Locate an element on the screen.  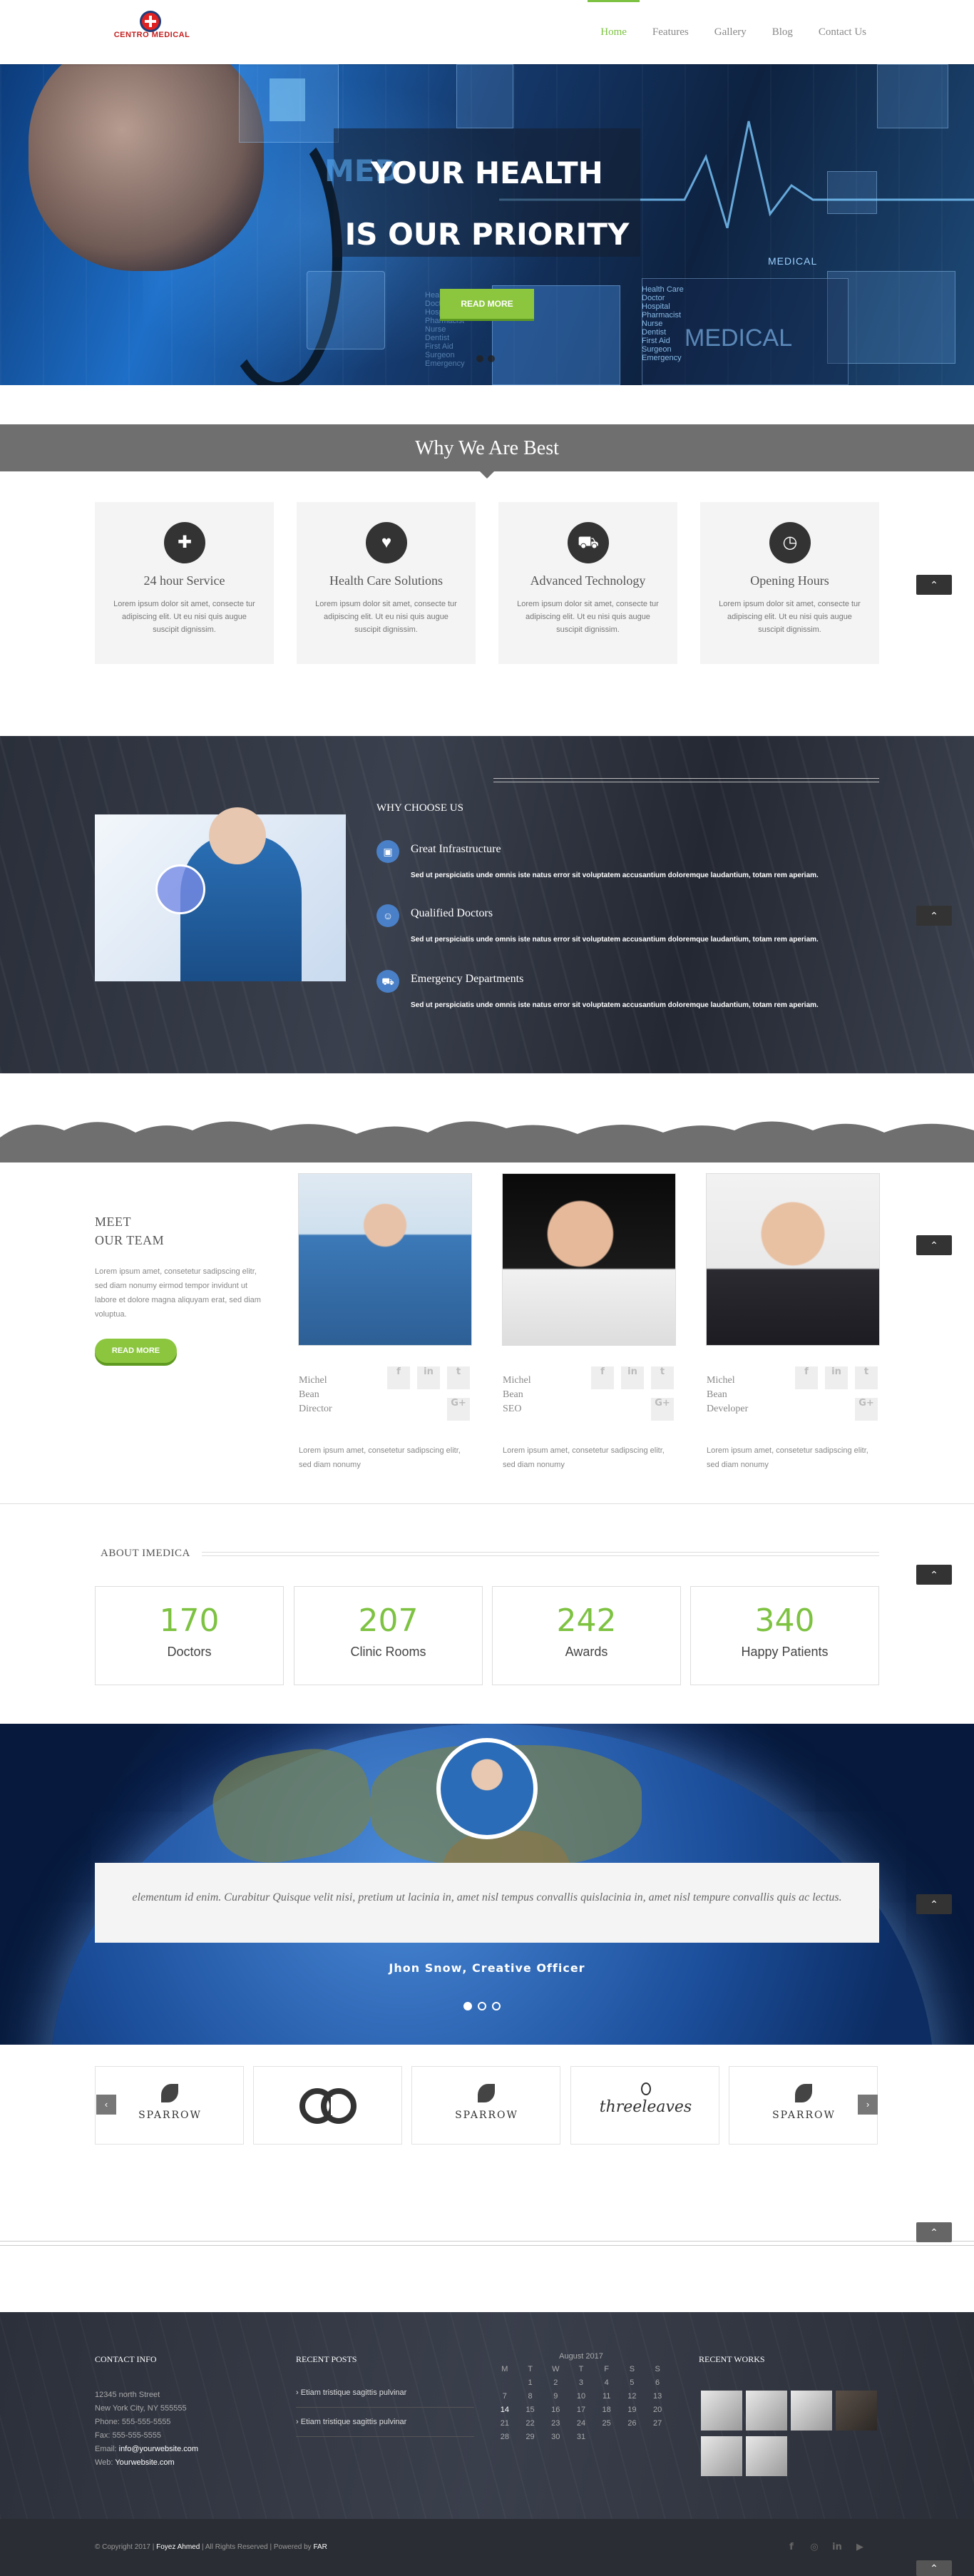
calendar-day: 2 is located at coordinates (555, 2382).